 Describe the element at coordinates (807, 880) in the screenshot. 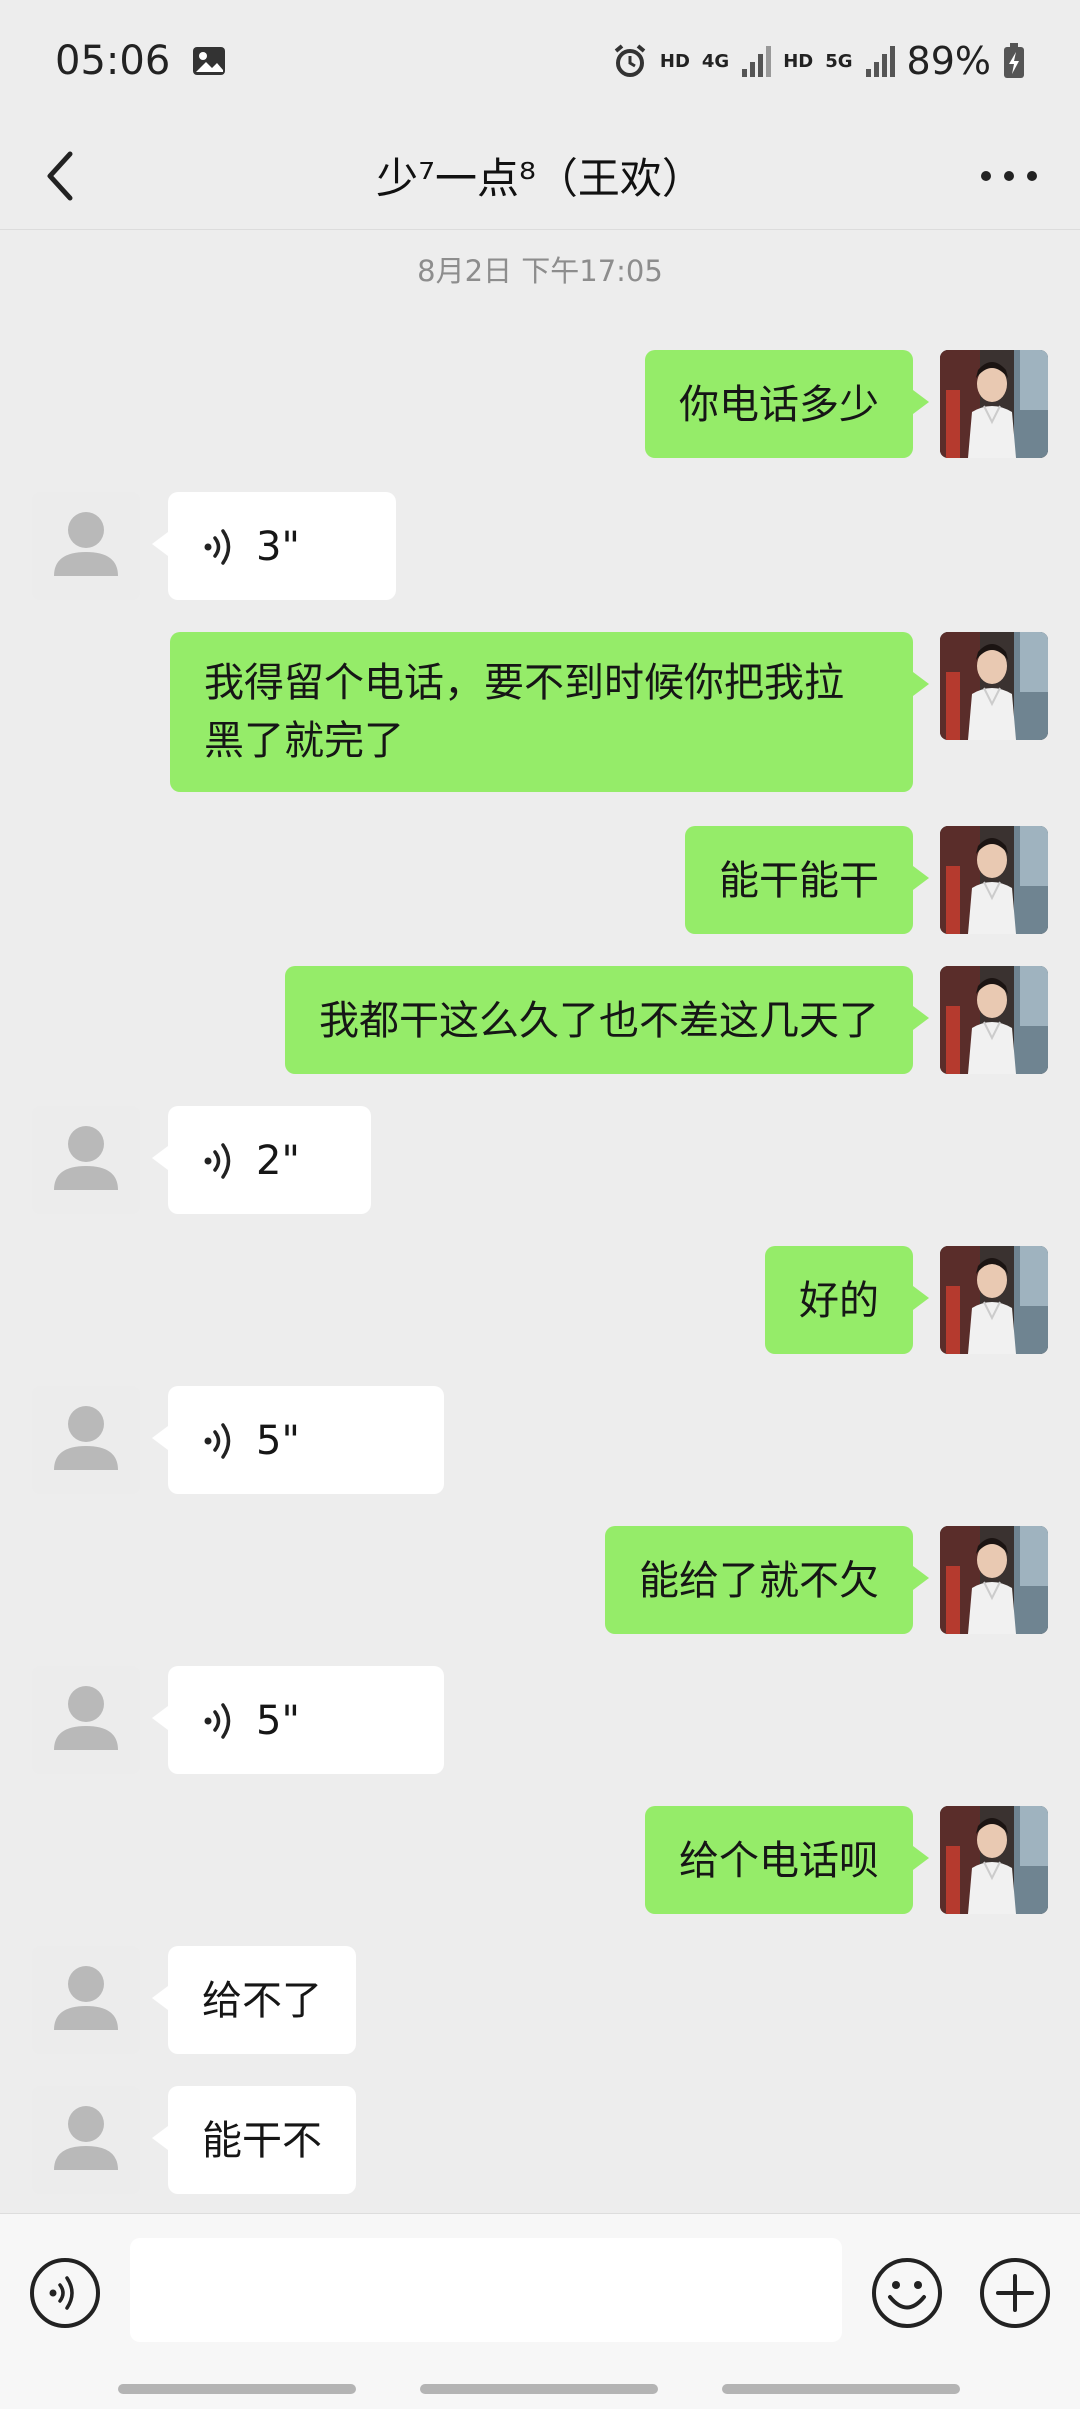

I see `sent-message: 能干能干` at that location.